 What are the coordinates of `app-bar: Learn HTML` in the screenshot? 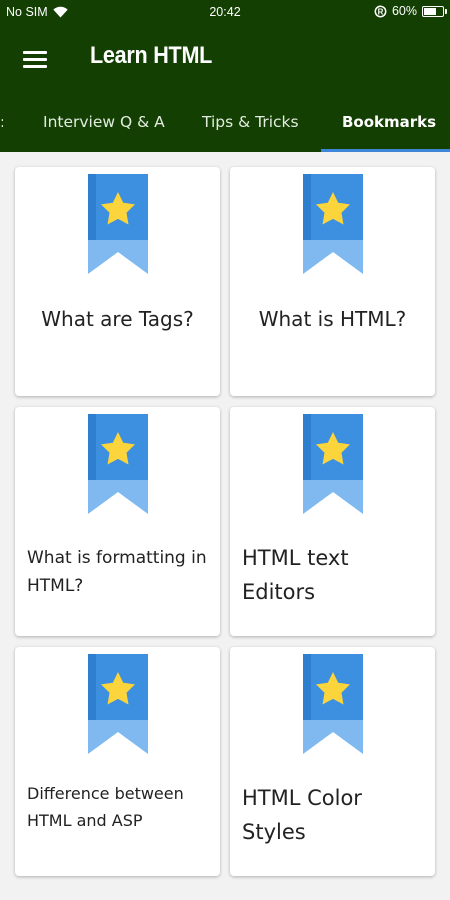 It's located at (225, 59).